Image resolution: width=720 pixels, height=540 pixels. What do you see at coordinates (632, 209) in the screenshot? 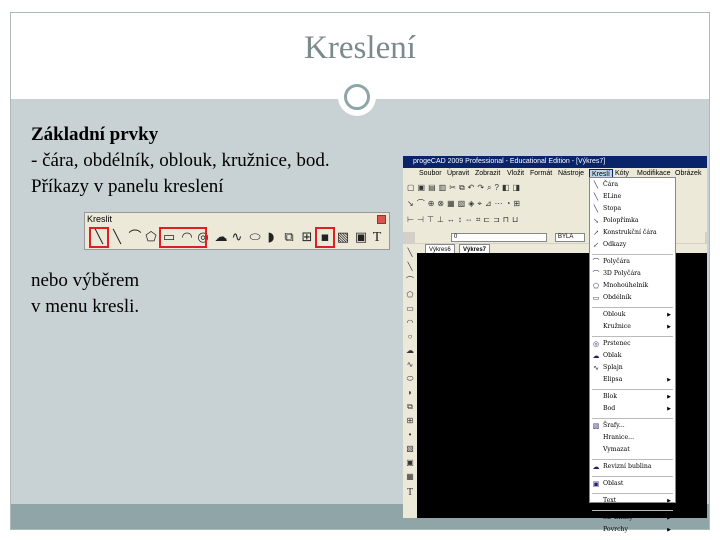
I see `menu-item: ╲ Stopa` at bounding box center [632, 209].